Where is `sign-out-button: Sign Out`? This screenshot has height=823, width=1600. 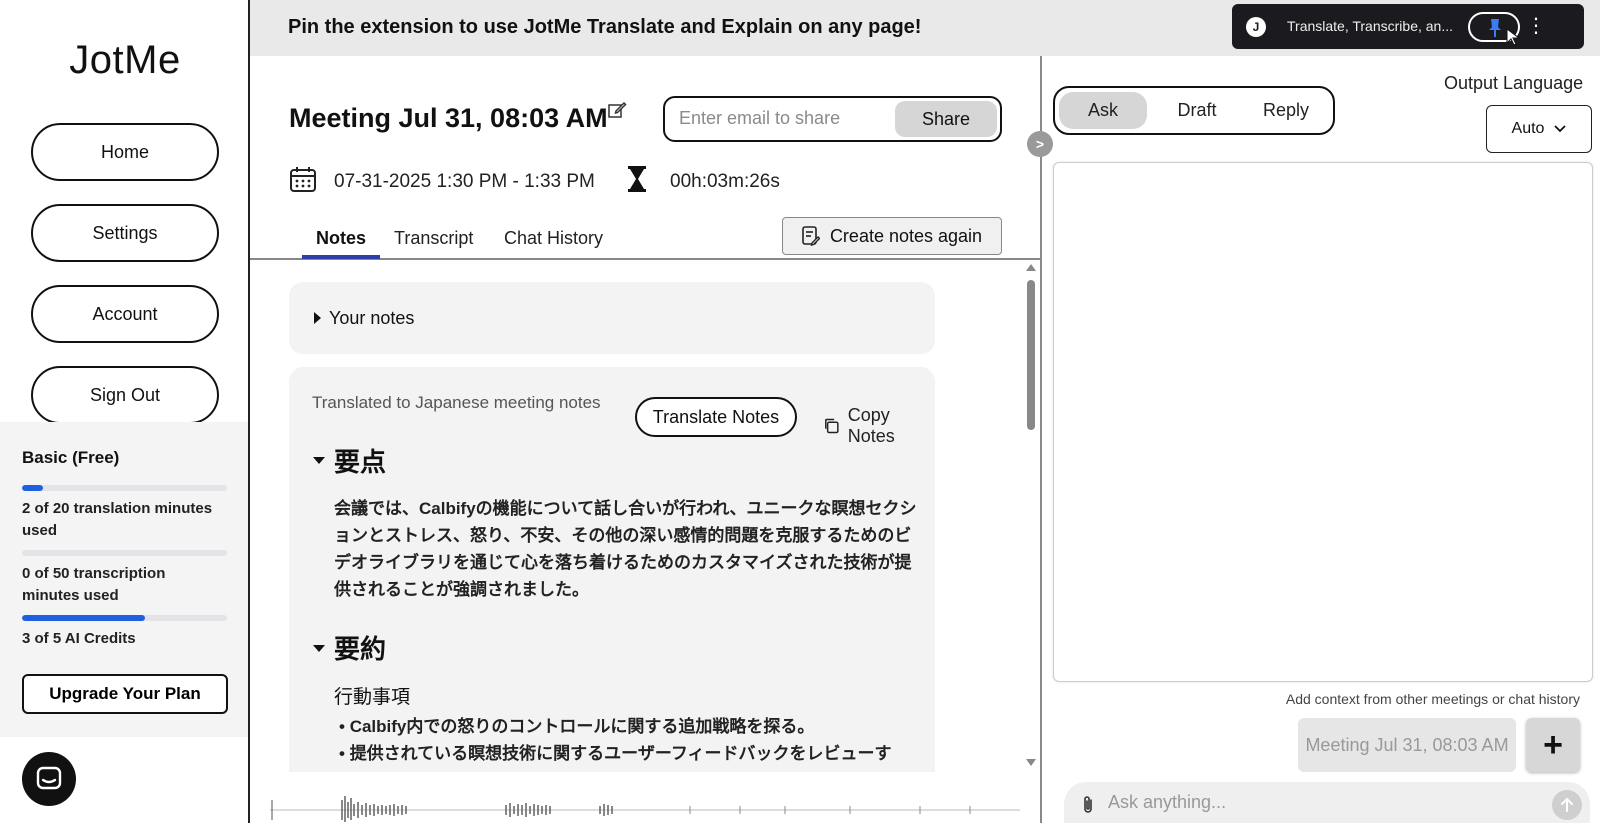
sign-out-button: Sign Out is located at coordinates (125, 395).